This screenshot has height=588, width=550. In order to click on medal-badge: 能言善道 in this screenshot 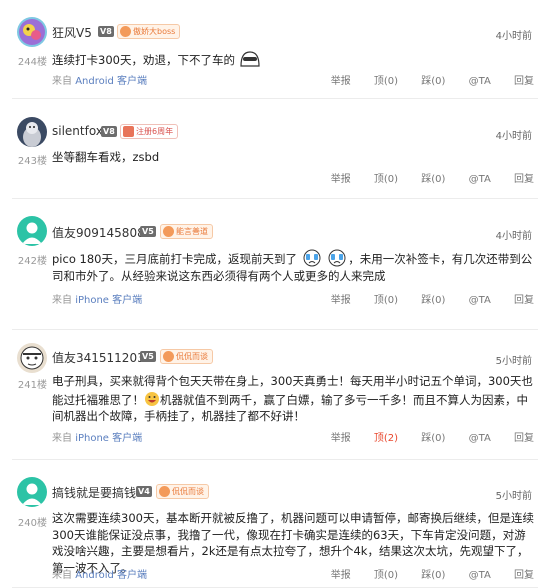, I will do `click(186, 231)`.